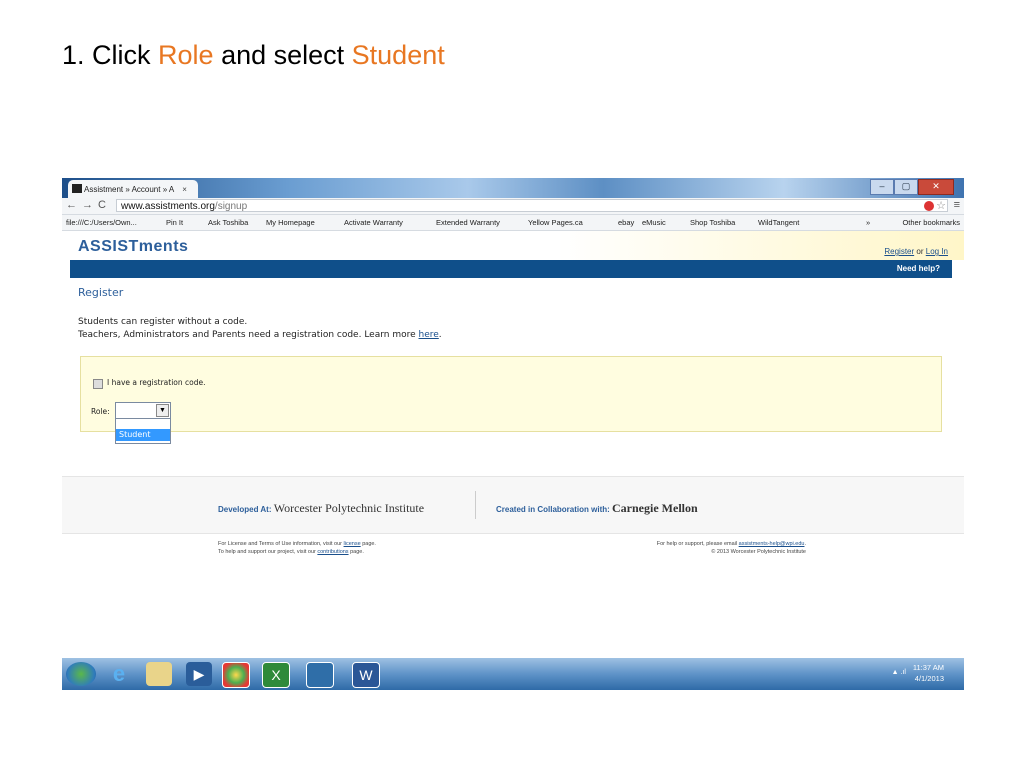 The width and height of the screenshot is (1024, 768). What do you see at coordinates (468, 222) in the screenshot?
I see `bookmark-item: Extended Warranty` at bounding box center [468, 222].